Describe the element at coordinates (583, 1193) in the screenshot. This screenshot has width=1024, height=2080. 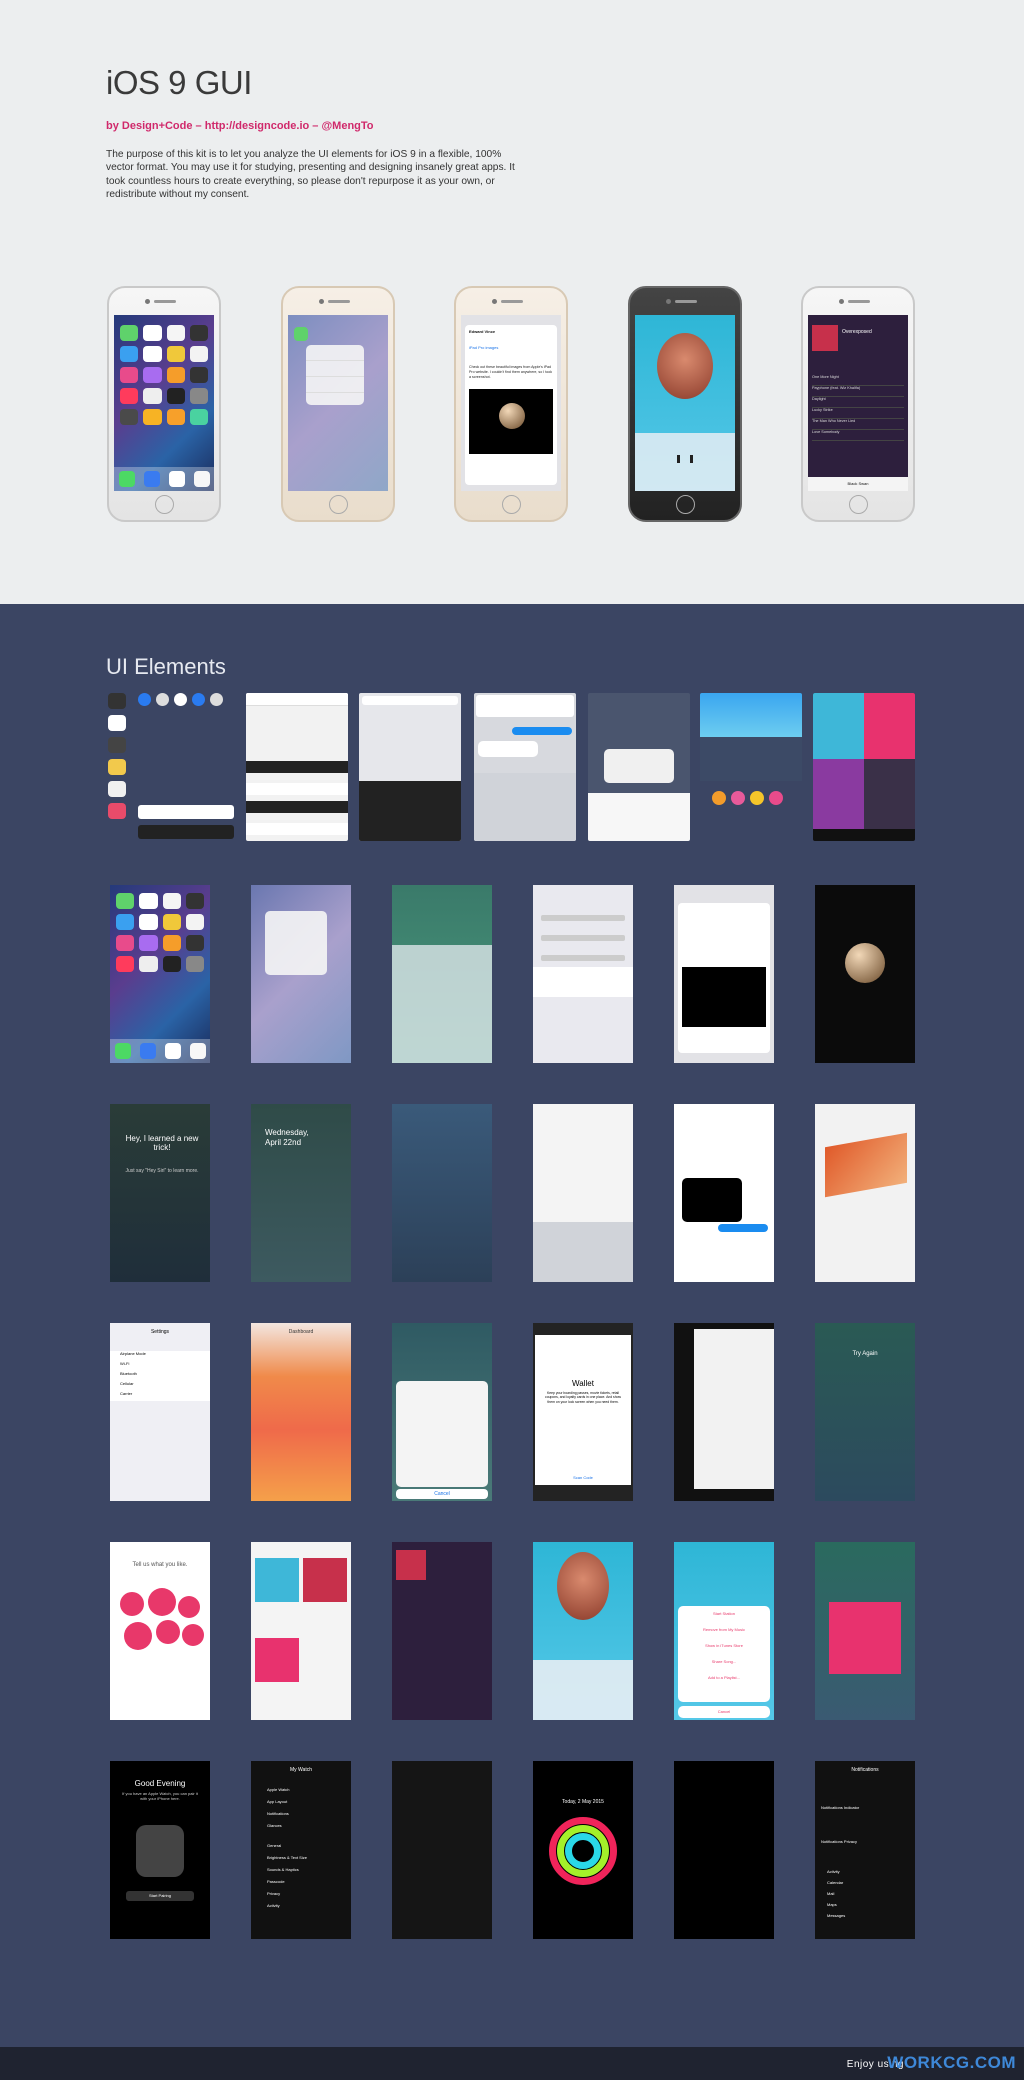
I see `thumb-maps-search` at that location.